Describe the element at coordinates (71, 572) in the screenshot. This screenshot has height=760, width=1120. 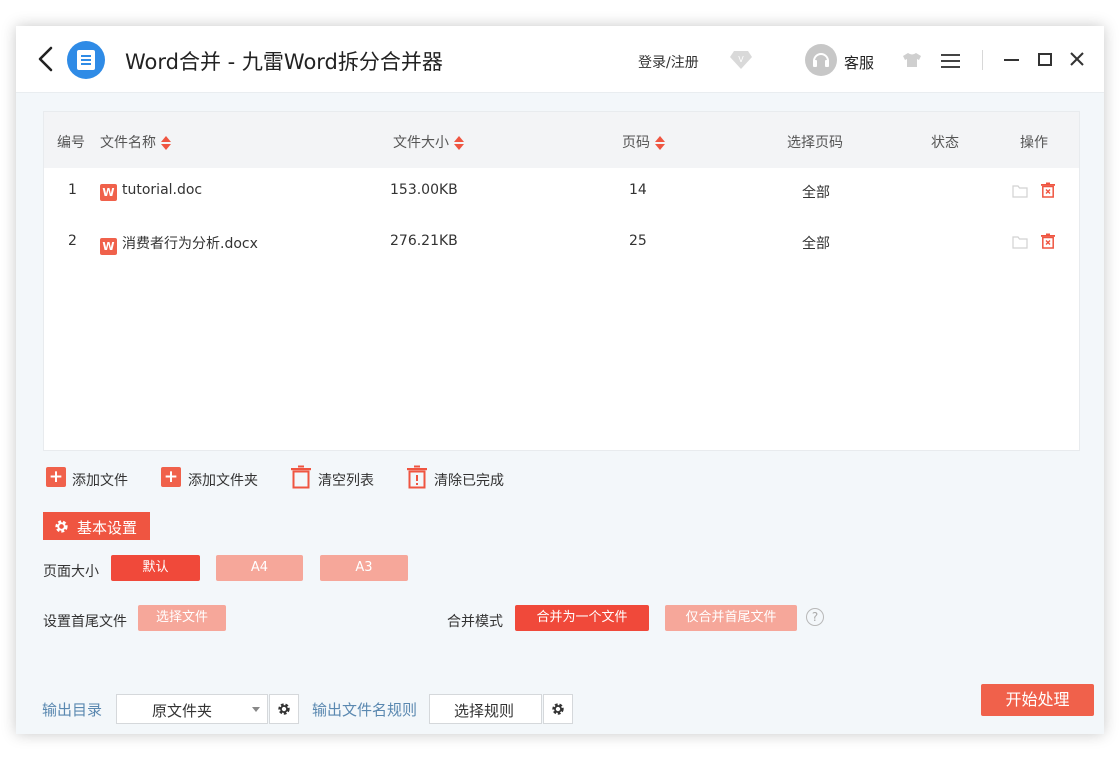
I see `page-size-label: 页面大小` at that location.